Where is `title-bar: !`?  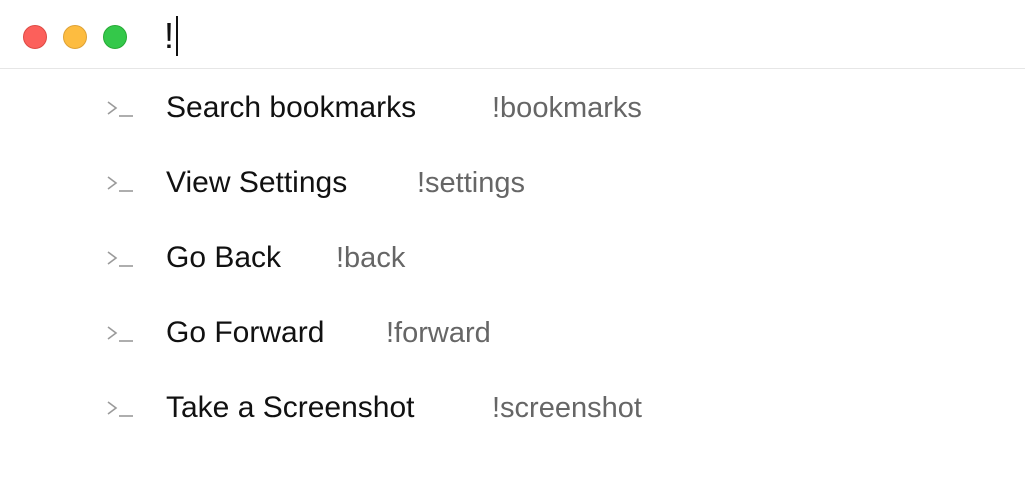
title-bar: ! is located at coordinates (512, 34).